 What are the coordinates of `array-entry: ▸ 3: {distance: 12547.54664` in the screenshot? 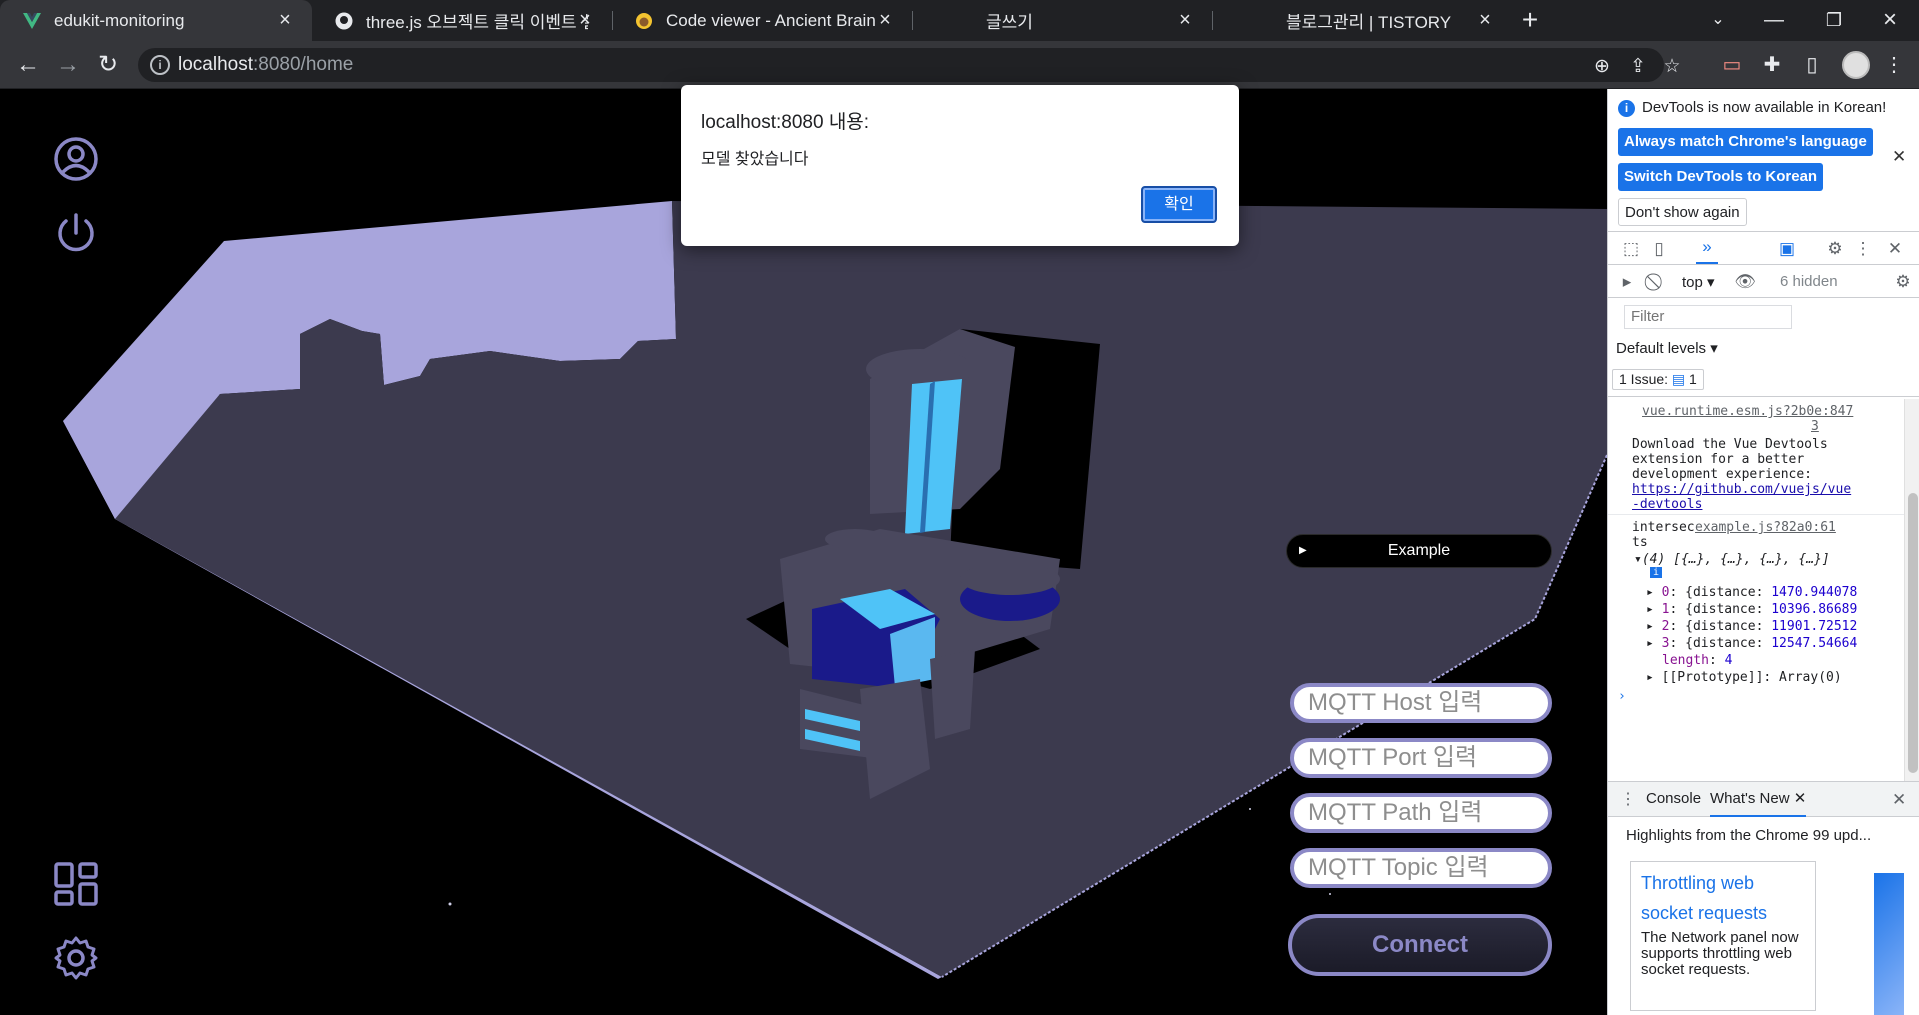 It's located at (1751, 643).